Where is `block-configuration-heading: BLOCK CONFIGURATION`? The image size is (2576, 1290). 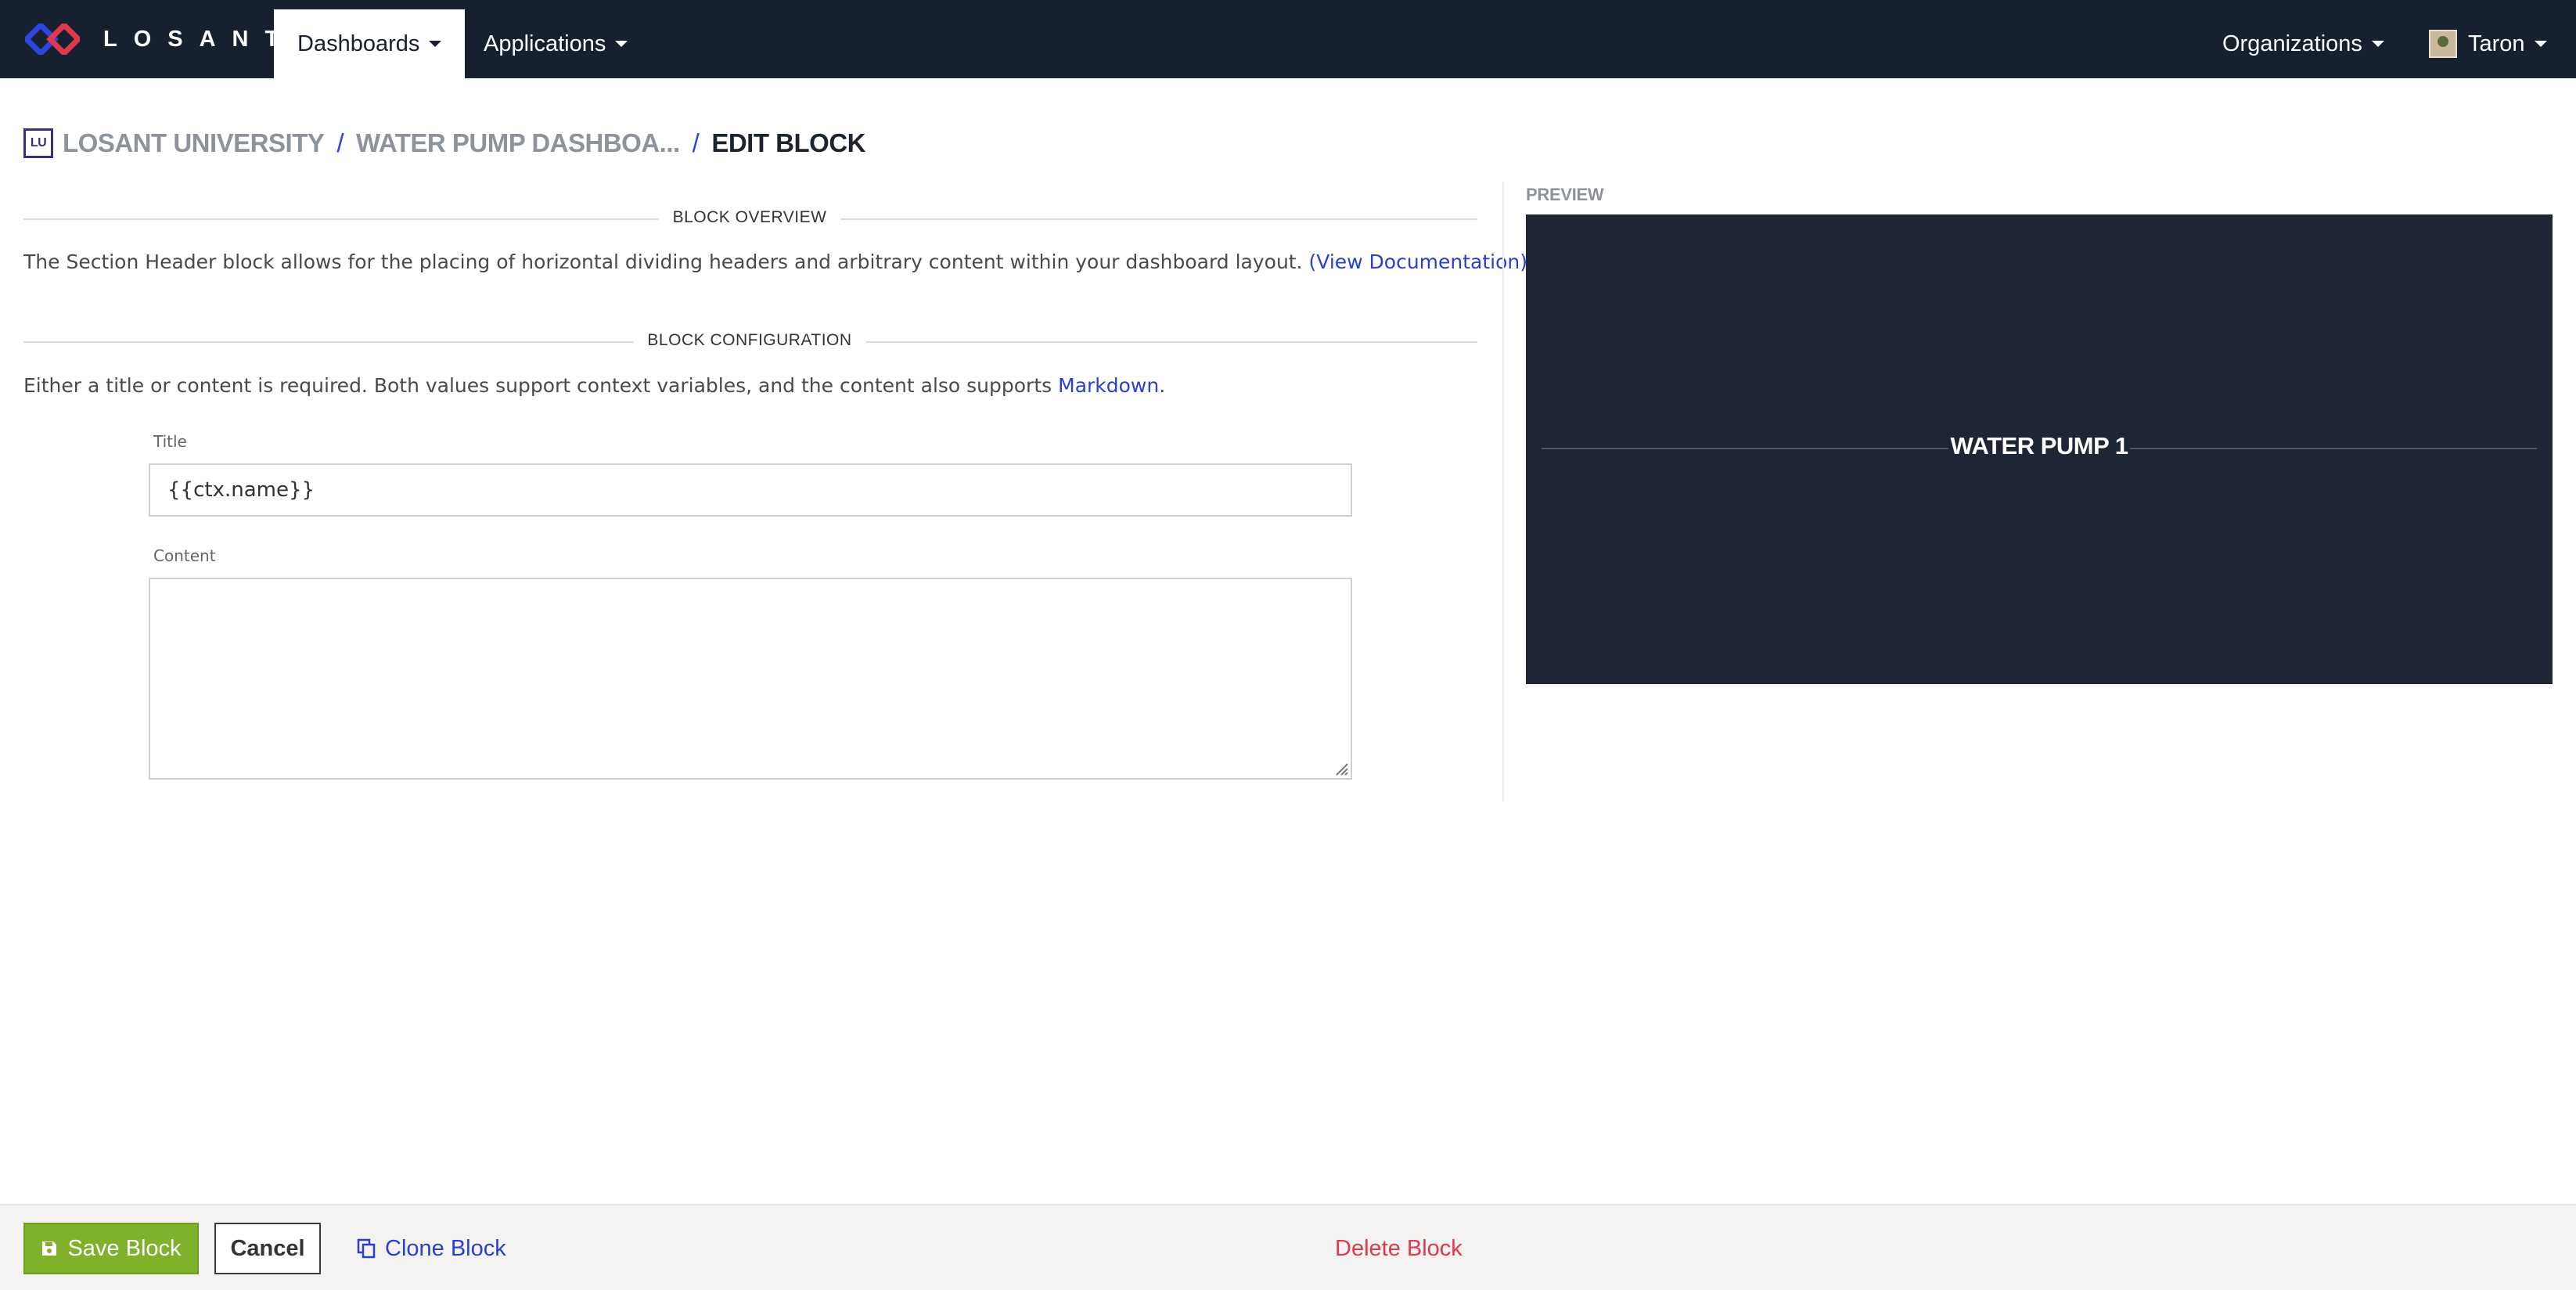 block-configuration-heading: BLOCK CONFIGURATION is located at coordinates (750, 341).